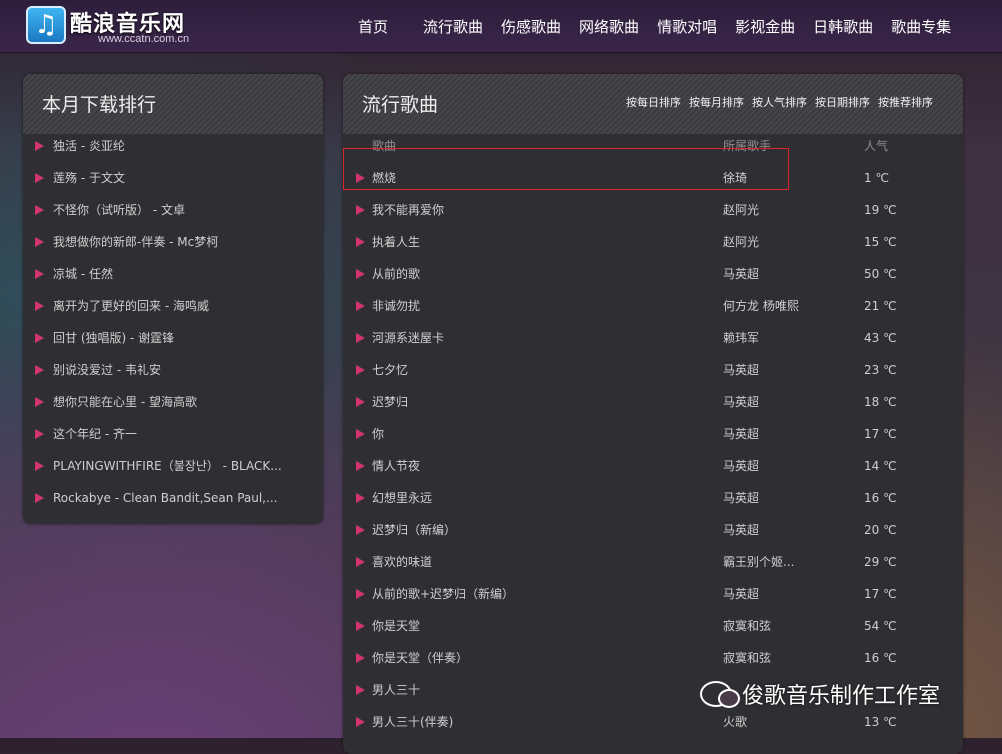 Image resolution: width=1002 pixels, height=754 pixels. Describe the element at coordinates (880, 338) in the screenshot. I see `song-popularity: 43 ℃` at that location.